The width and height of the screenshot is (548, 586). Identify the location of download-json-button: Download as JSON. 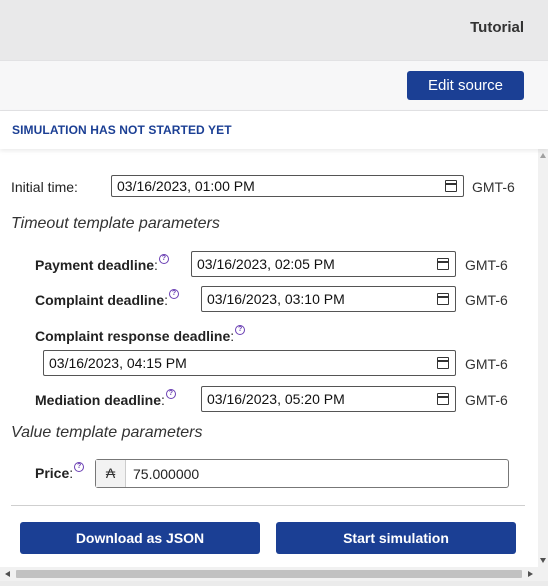
(140, 538).